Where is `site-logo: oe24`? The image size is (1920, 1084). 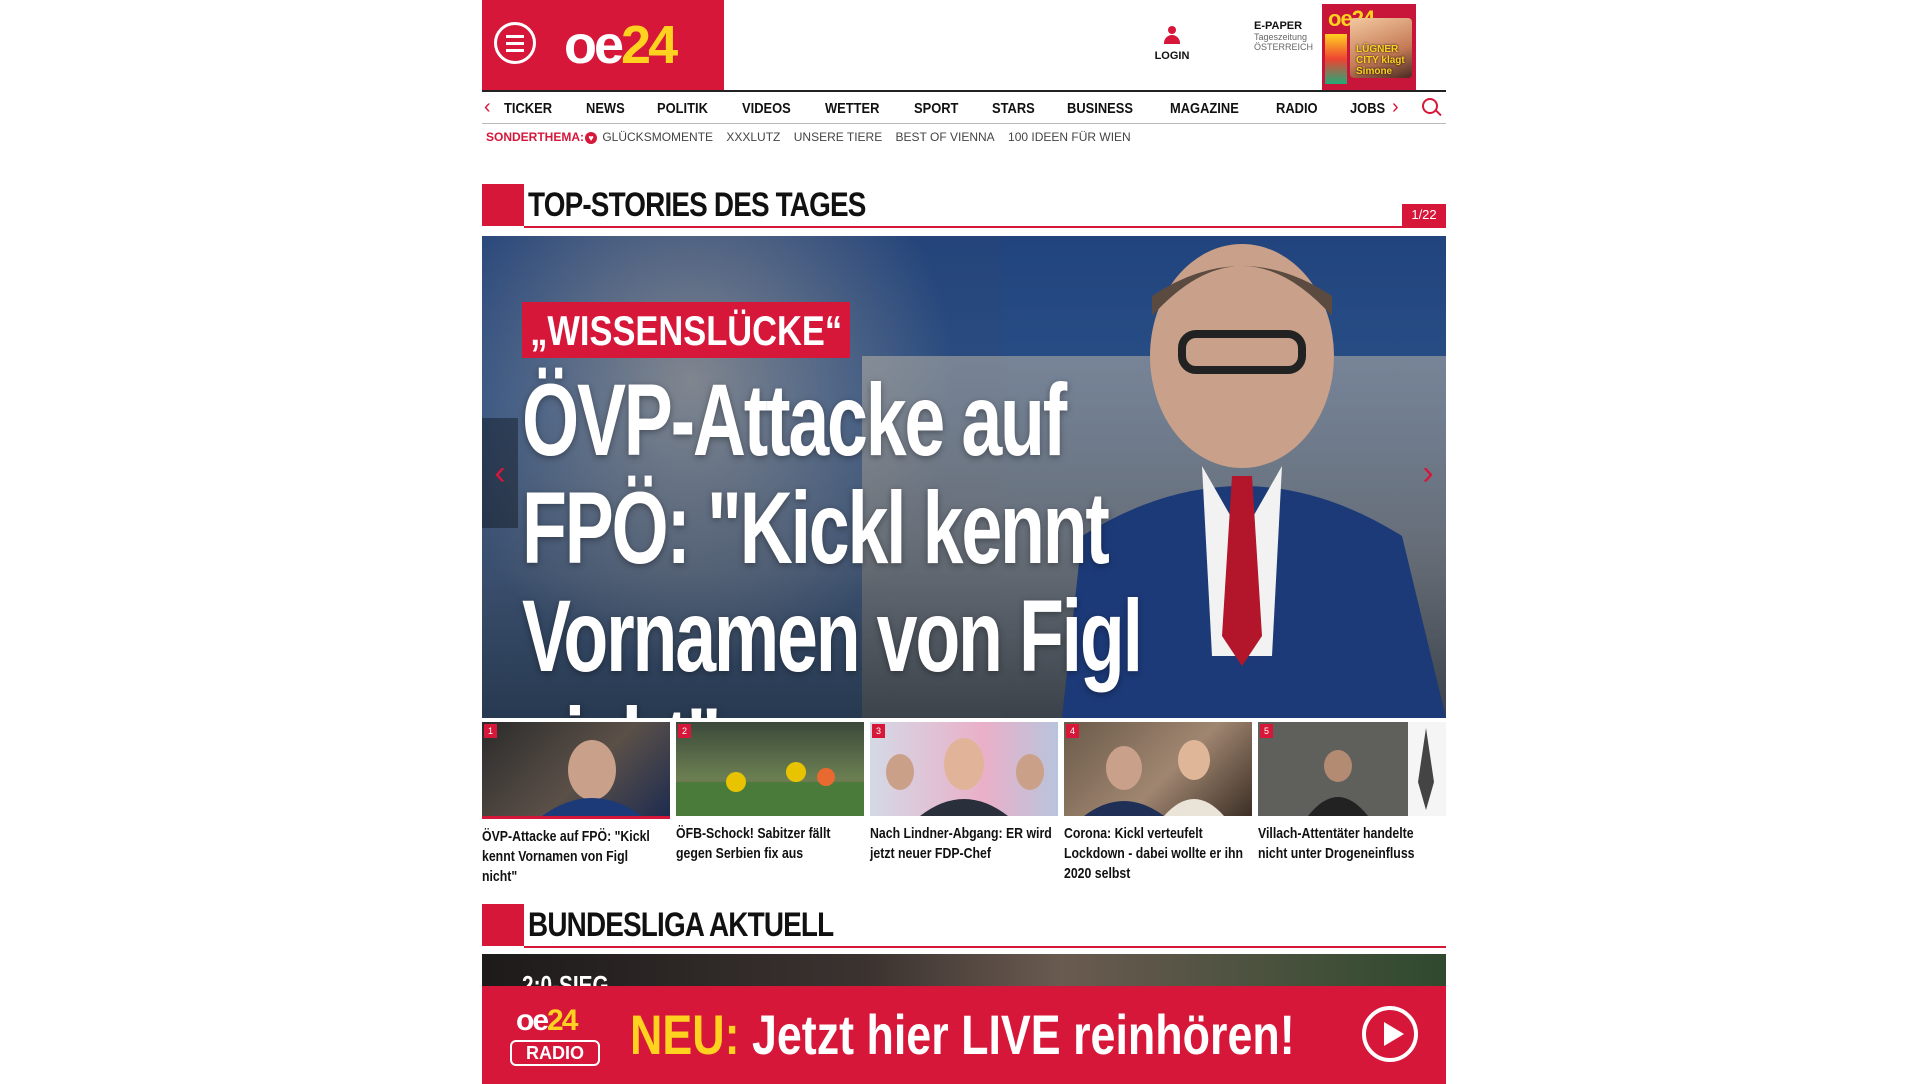 site-logo: oe24 is located at coordinates (621, 45).